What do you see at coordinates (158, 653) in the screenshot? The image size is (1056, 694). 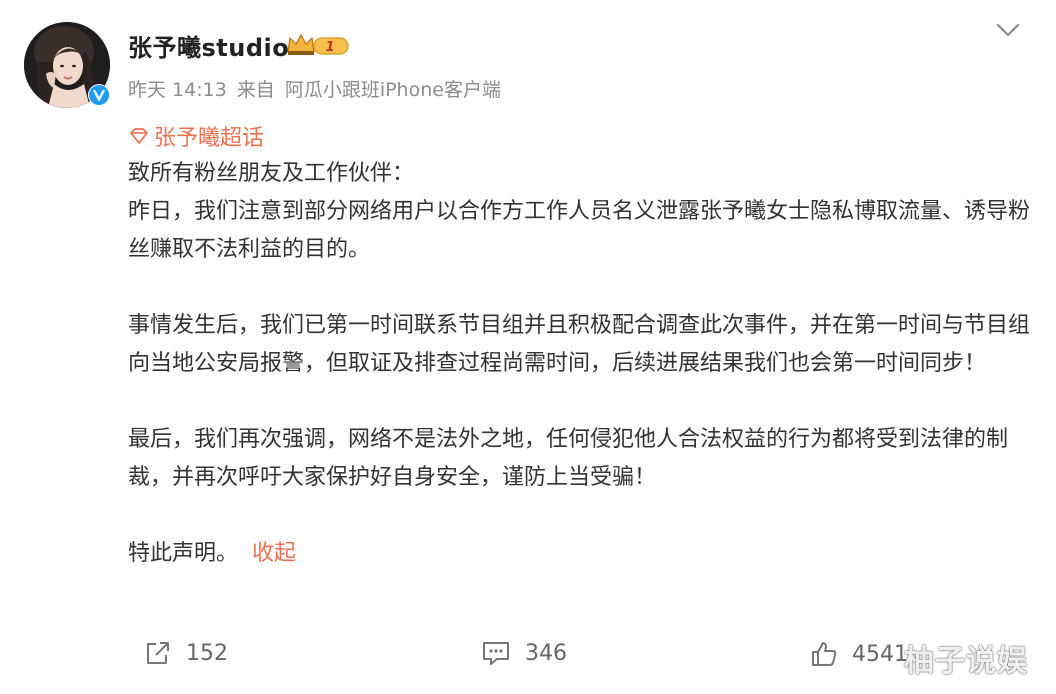 I see `repost-icon` at bounding box center [158, 653].